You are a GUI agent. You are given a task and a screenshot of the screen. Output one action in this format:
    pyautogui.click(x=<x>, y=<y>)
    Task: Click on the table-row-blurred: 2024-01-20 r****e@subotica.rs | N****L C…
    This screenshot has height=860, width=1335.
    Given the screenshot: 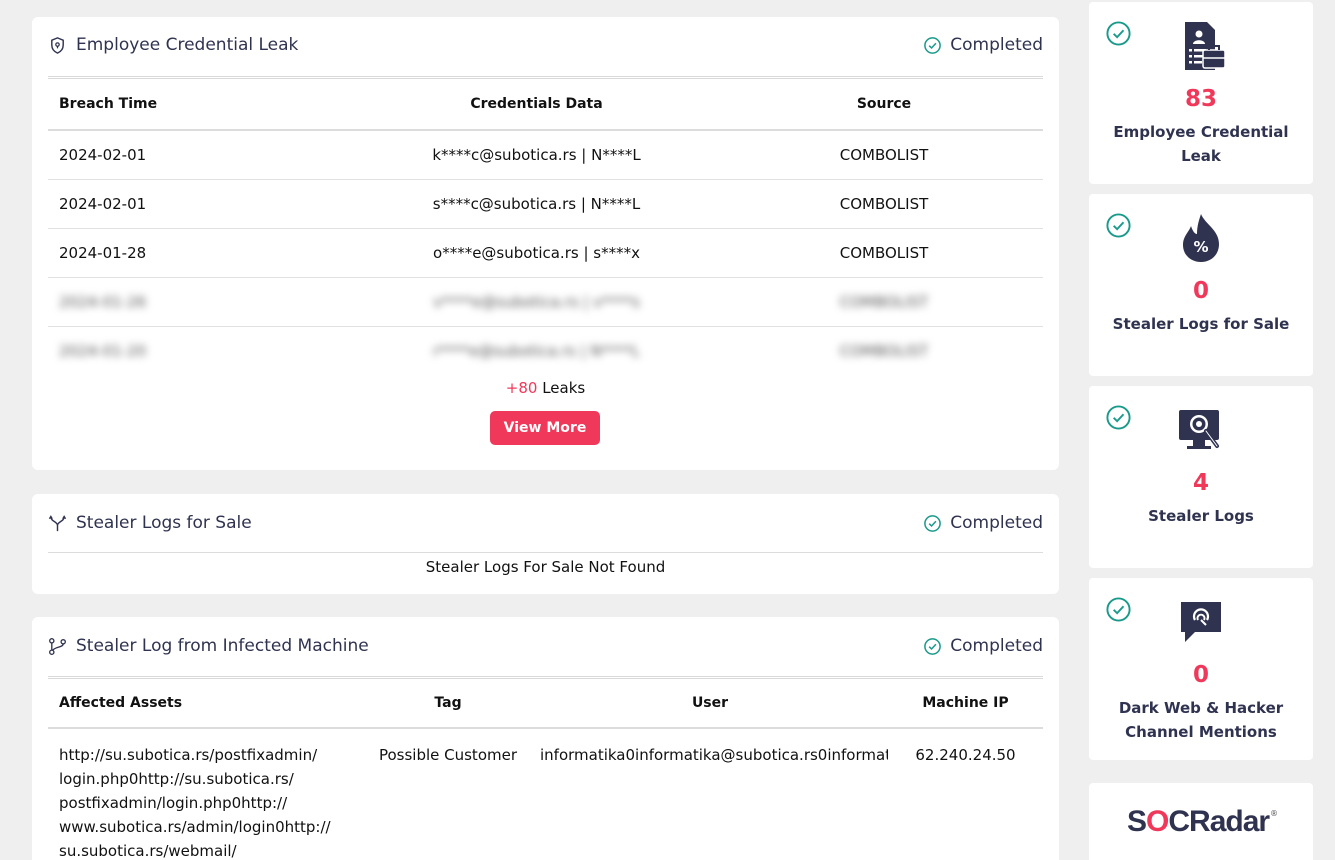 What is the action you would take?
    pyautogui.click(x=545, y=350)
    